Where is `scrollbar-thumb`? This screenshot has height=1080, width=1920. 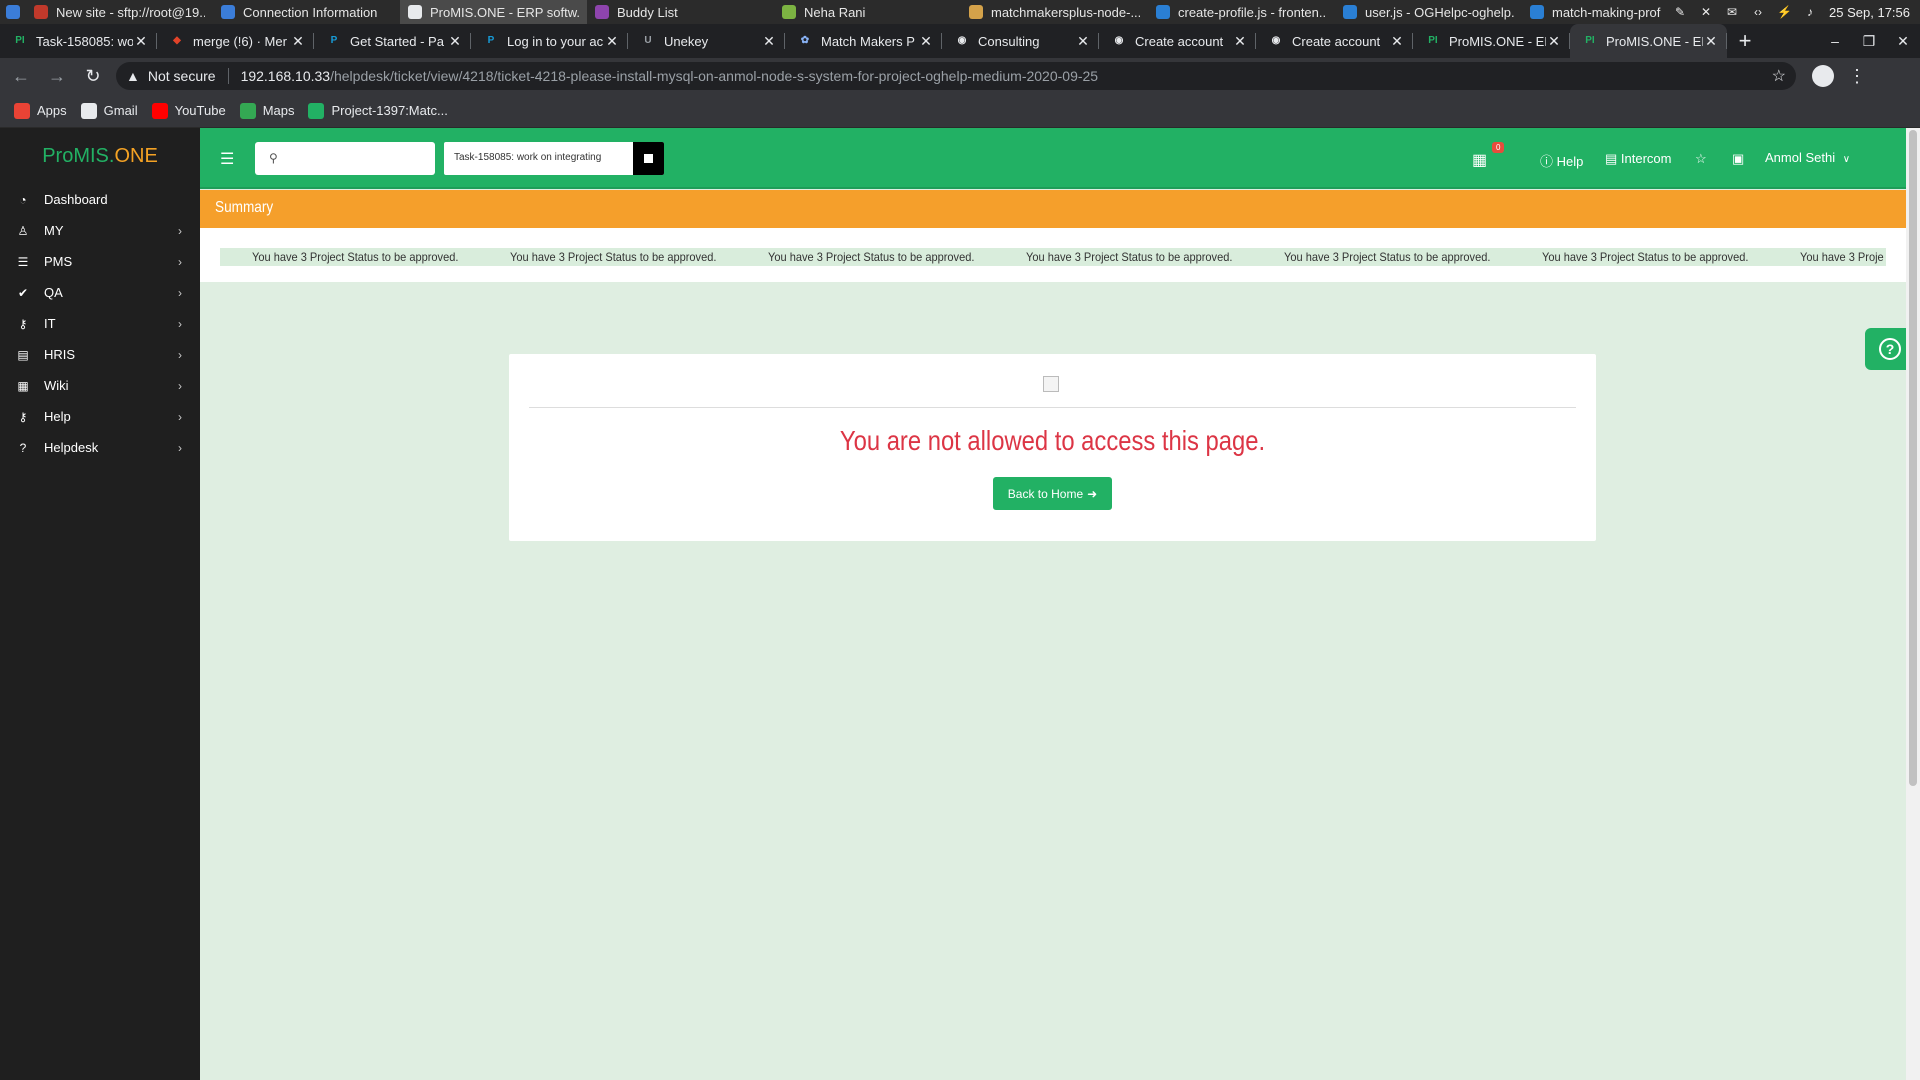 scrollbar-thumb is located at coordinates (1913, 458).